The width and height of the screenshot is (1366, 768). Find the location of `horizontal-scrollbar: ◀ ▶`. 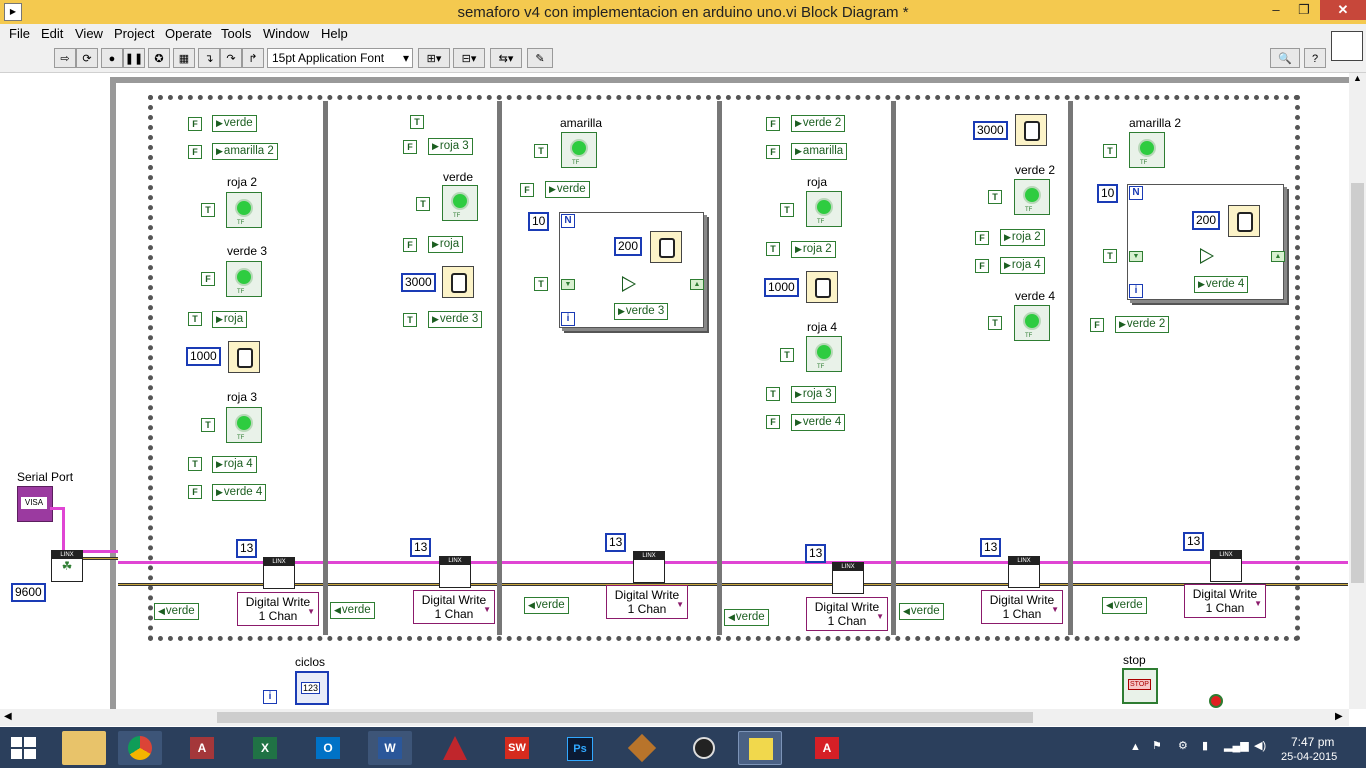

horizontal-scrollbar: ◀ ▶ is located at coordinates (674, 717).